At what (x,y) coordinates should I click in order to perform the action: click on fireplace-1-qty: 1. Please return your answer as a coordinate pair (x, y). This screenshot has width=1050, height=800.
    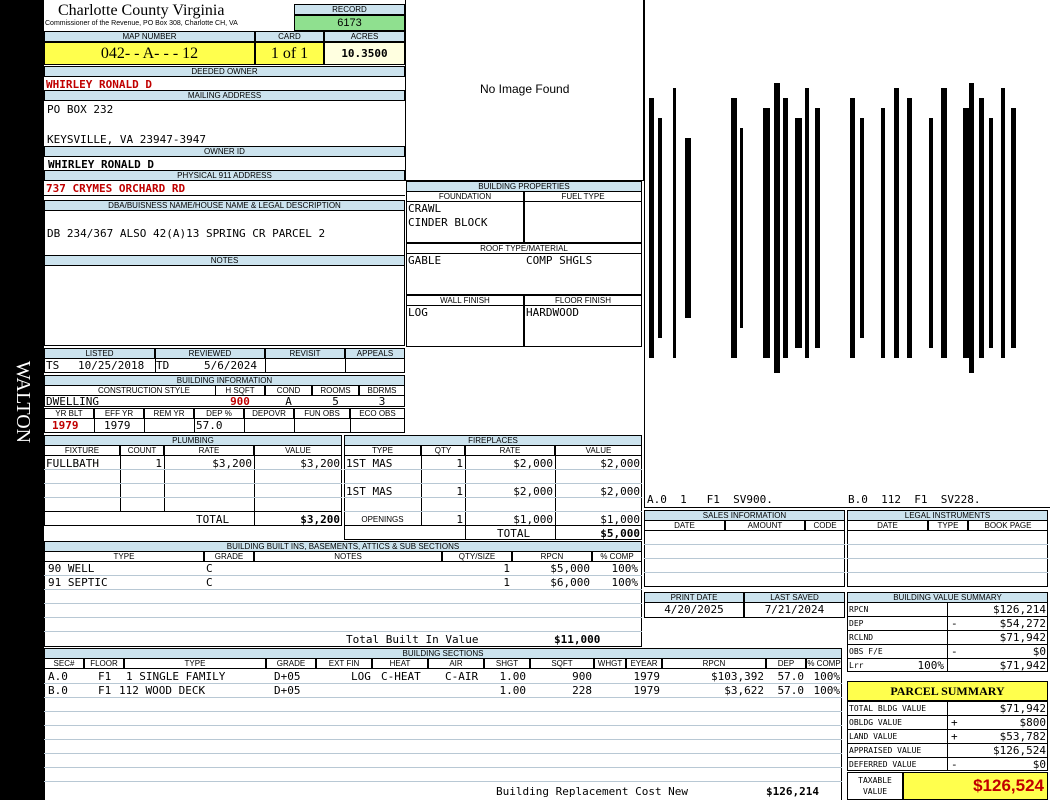
    Looking at the image, I should click on (459, 463).